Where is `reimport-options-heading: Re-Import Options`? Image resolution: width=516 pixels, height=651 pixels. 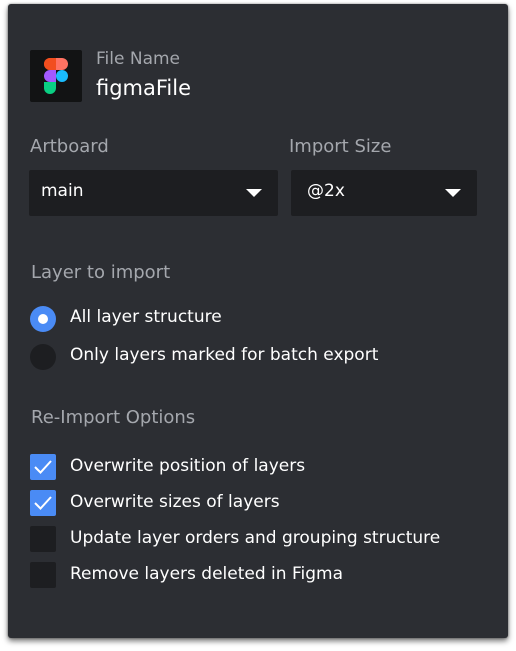
reimport-options-heading: Re-Import Options is located at coordinates (113, 417).